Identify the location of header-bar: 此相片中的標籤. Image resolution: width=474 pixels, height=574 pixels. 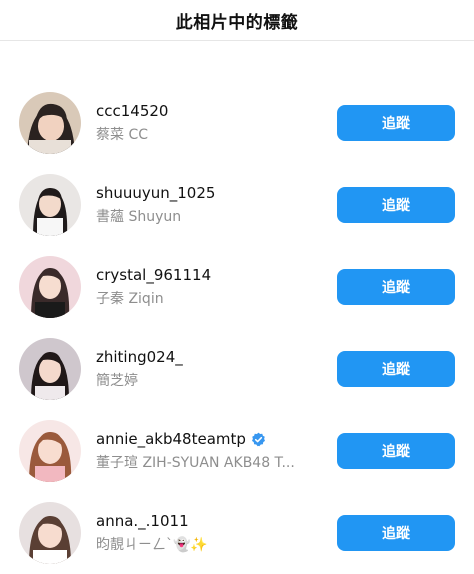
(237, 20).